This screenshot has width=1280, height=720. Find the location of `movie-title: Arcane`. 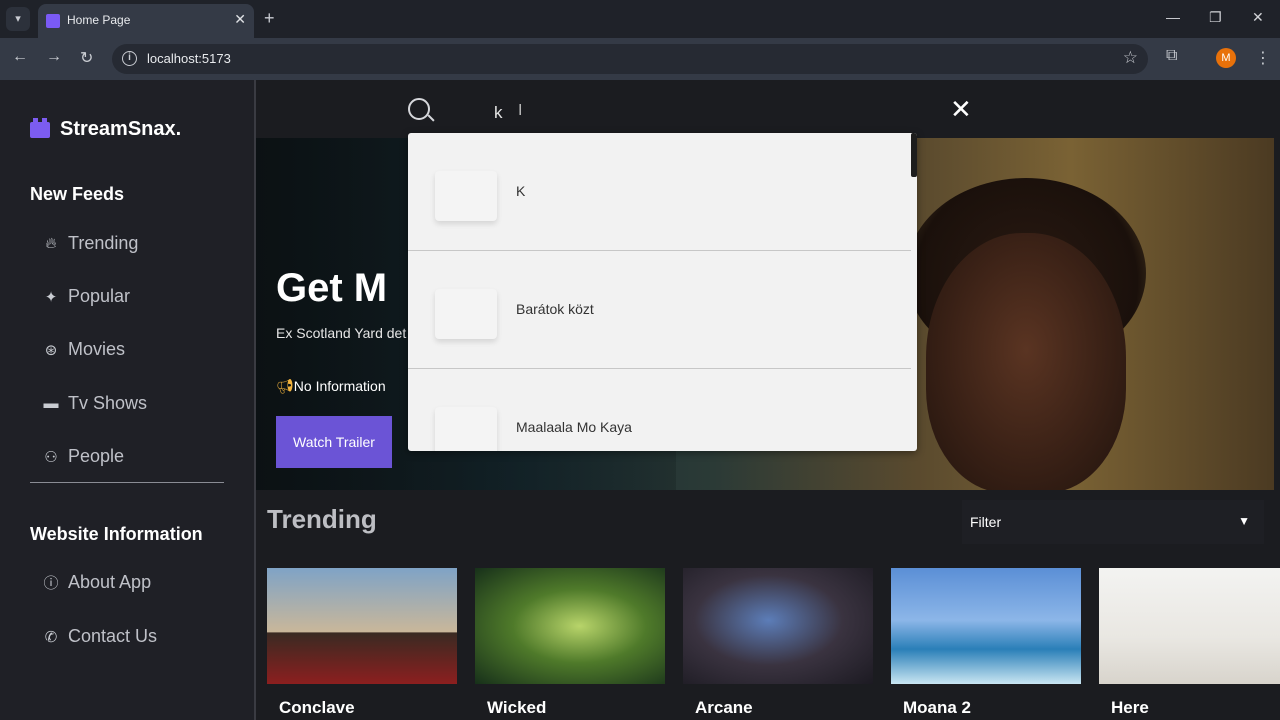

movie-title: Arcane is located at coordinates (724, 707).